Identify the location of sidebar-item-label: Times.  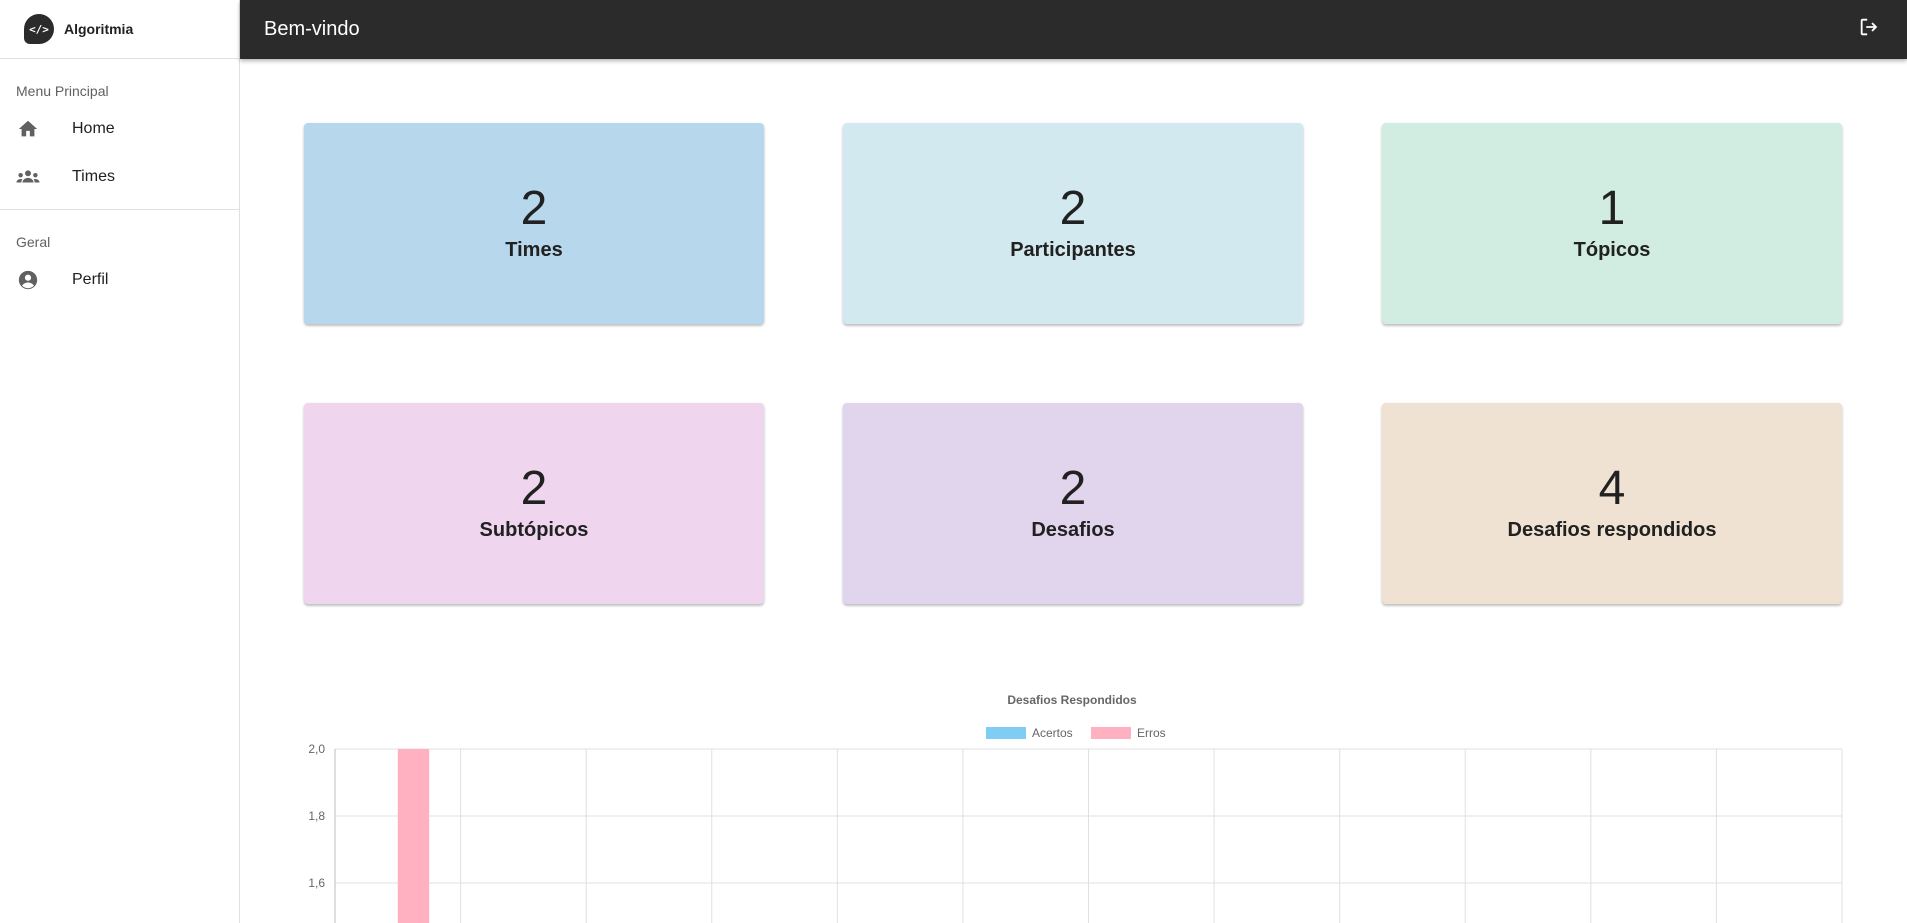
(93, 176).